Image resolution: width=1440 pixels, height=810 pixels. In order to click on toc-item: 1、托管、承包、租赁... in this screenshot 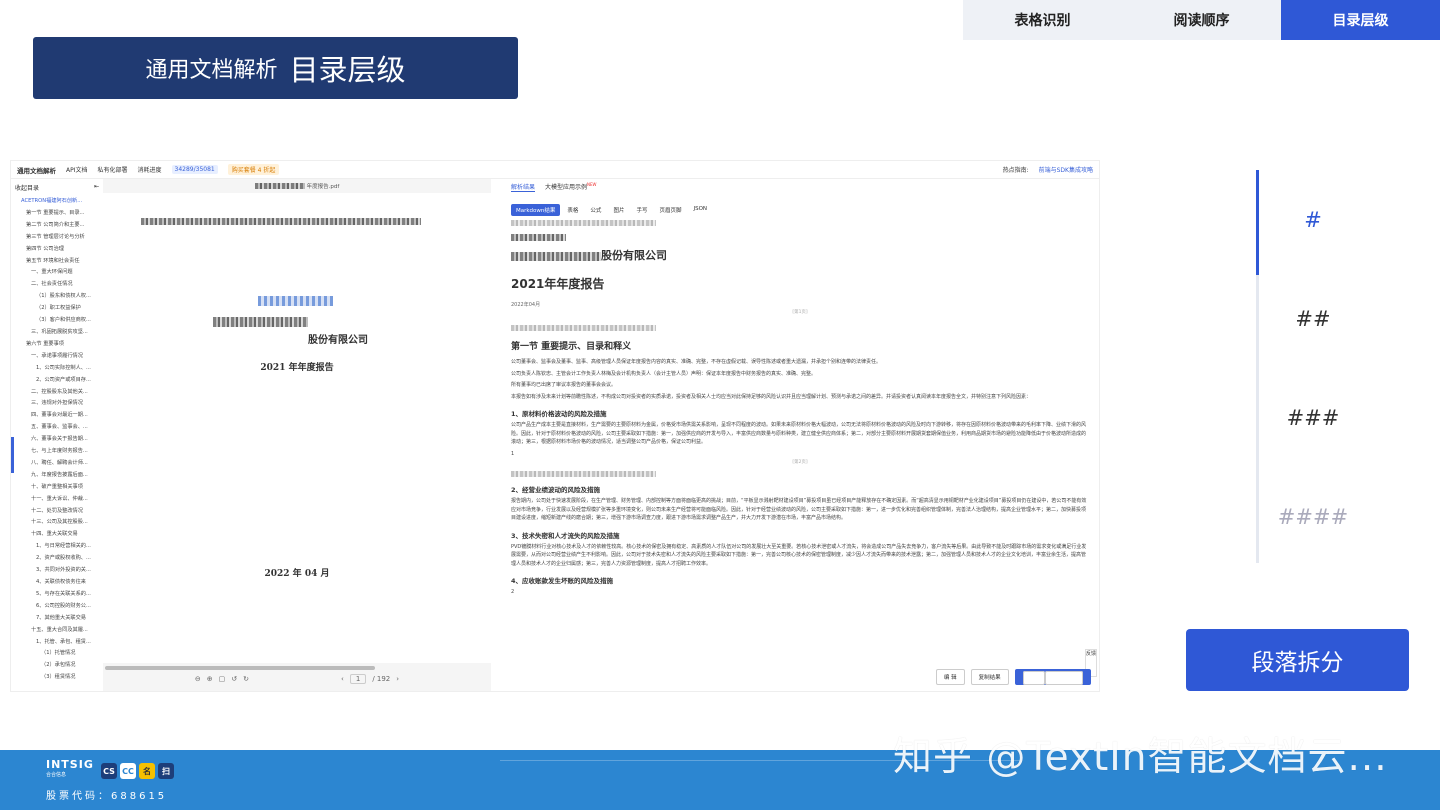, I will do `click(57, 643)`.